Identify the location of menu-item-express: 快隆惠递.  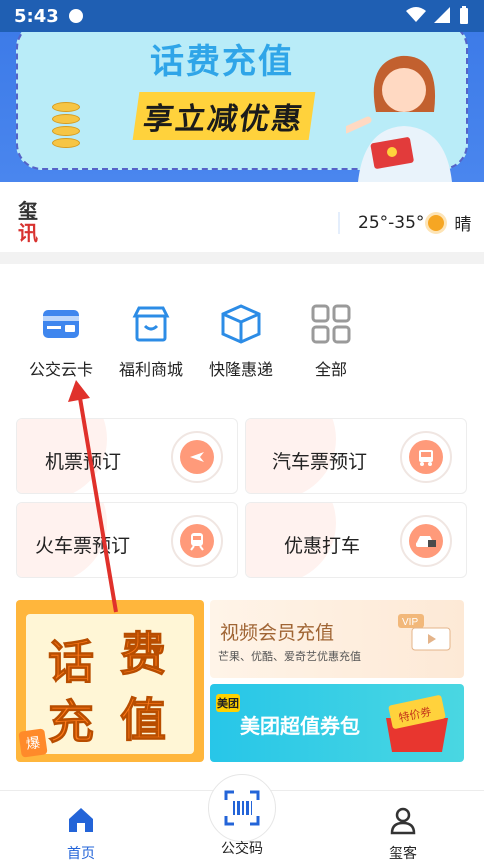
(241, 337).